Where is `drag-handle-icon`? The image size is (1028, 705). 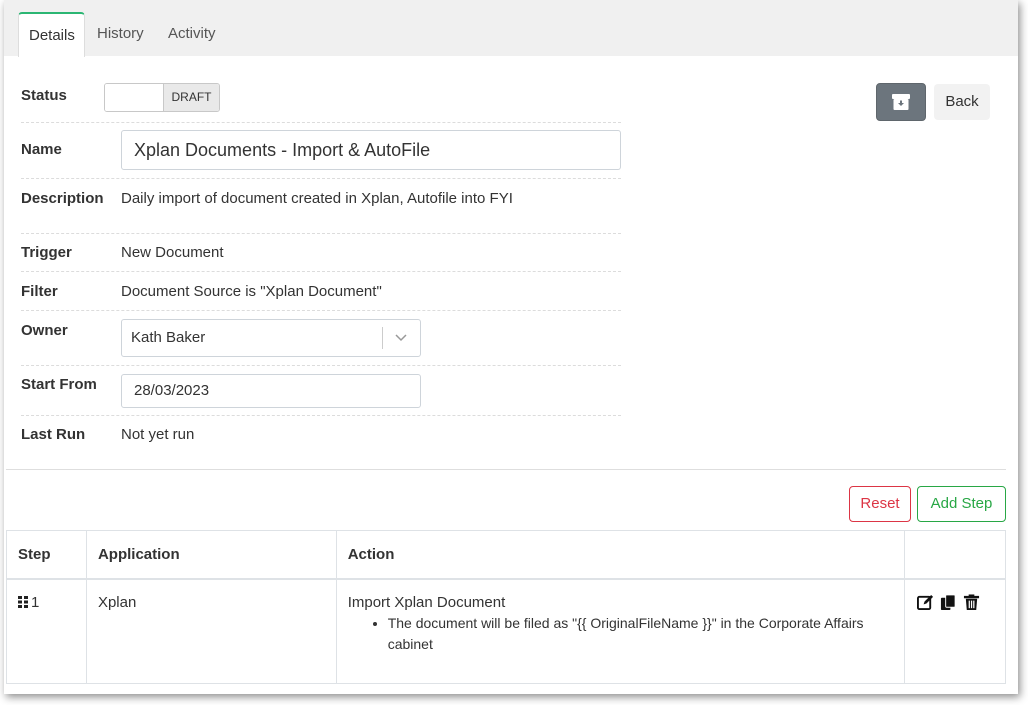 drag-handle-icon is located at coordinates (23, 601).